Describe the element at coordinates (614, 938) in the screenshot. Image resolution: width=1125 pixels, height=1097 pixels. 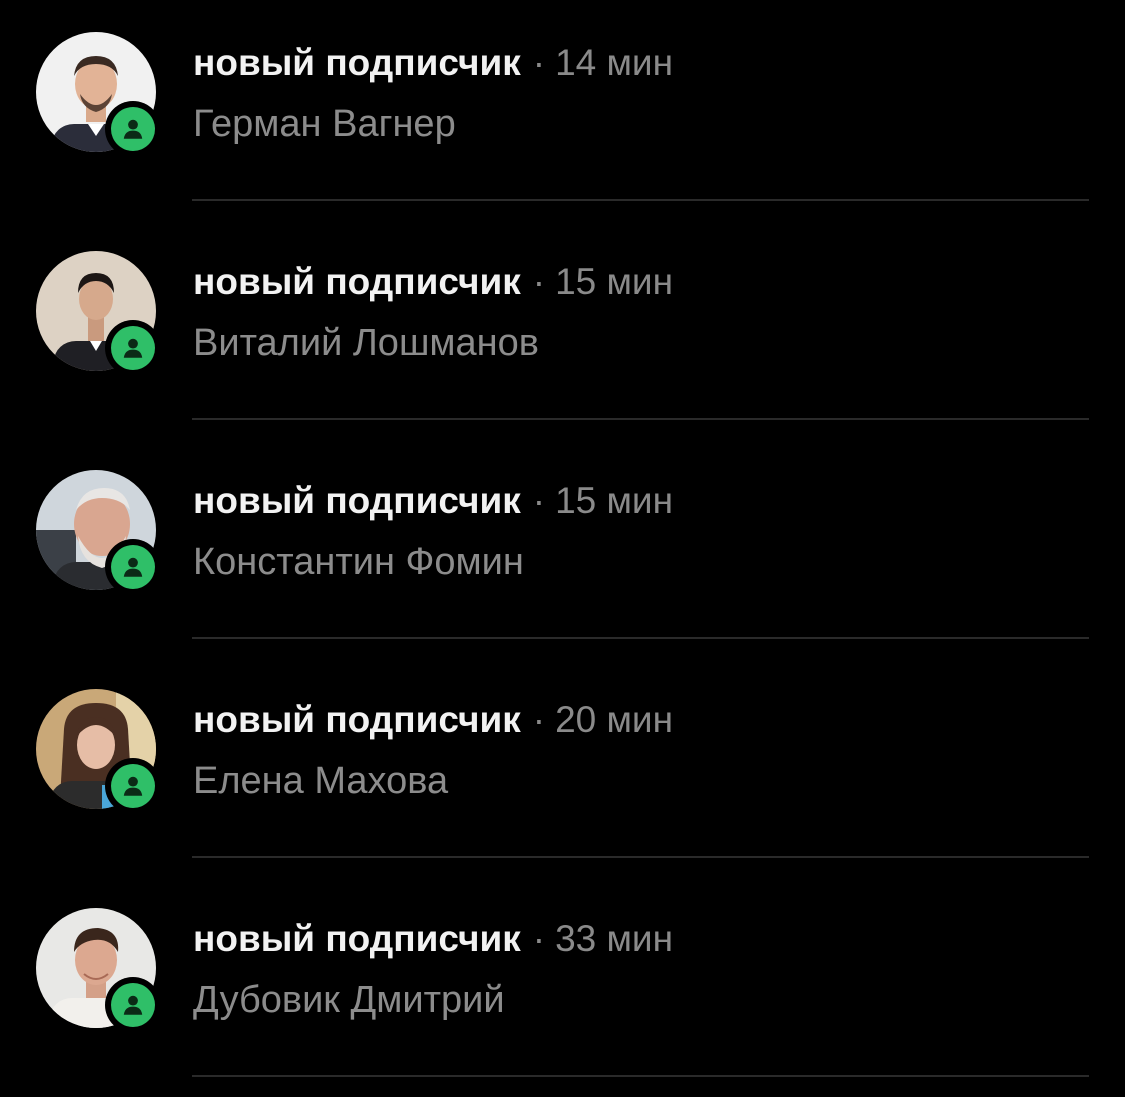
I see `timestamp: 33 мин` at that location.